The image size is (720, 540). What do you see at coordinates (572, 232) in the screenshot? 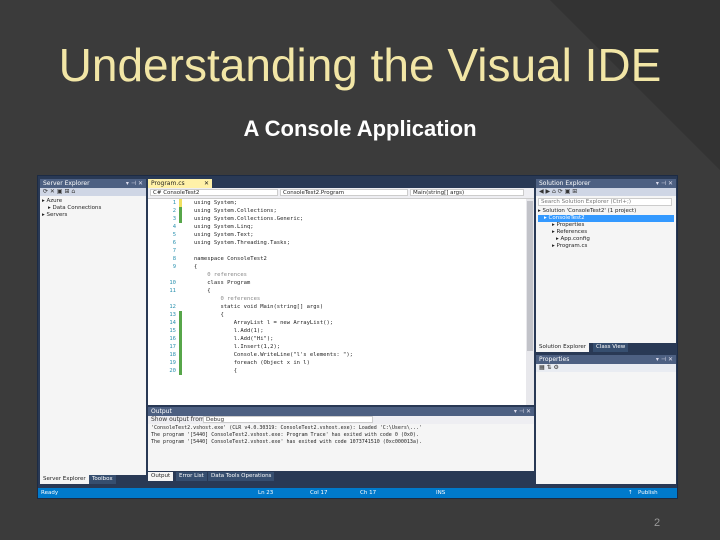
I see `tree-item-label: References` at bounding box center [572, 232].